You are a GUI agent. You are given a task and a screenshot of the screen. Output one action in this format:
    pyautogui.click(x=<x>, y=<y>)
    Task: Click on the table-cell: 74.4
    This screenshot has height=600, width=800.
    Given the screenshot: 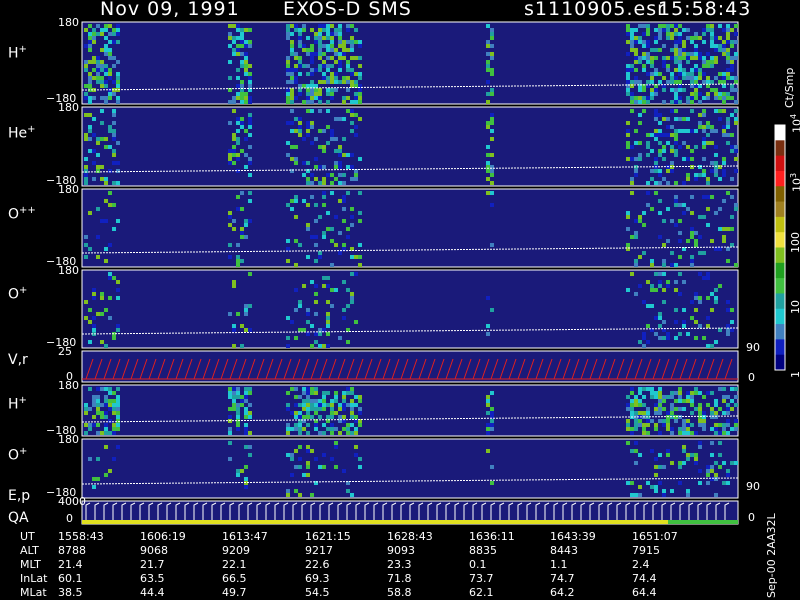 What is the action you would take?
    pyautogui.click(x=644, y=578)
    